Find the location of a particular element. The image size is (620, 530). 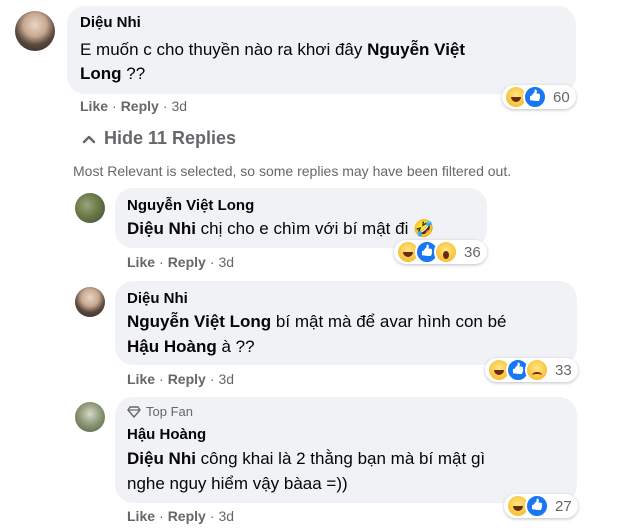

diamond-icon is located at coordinates (134, 411).